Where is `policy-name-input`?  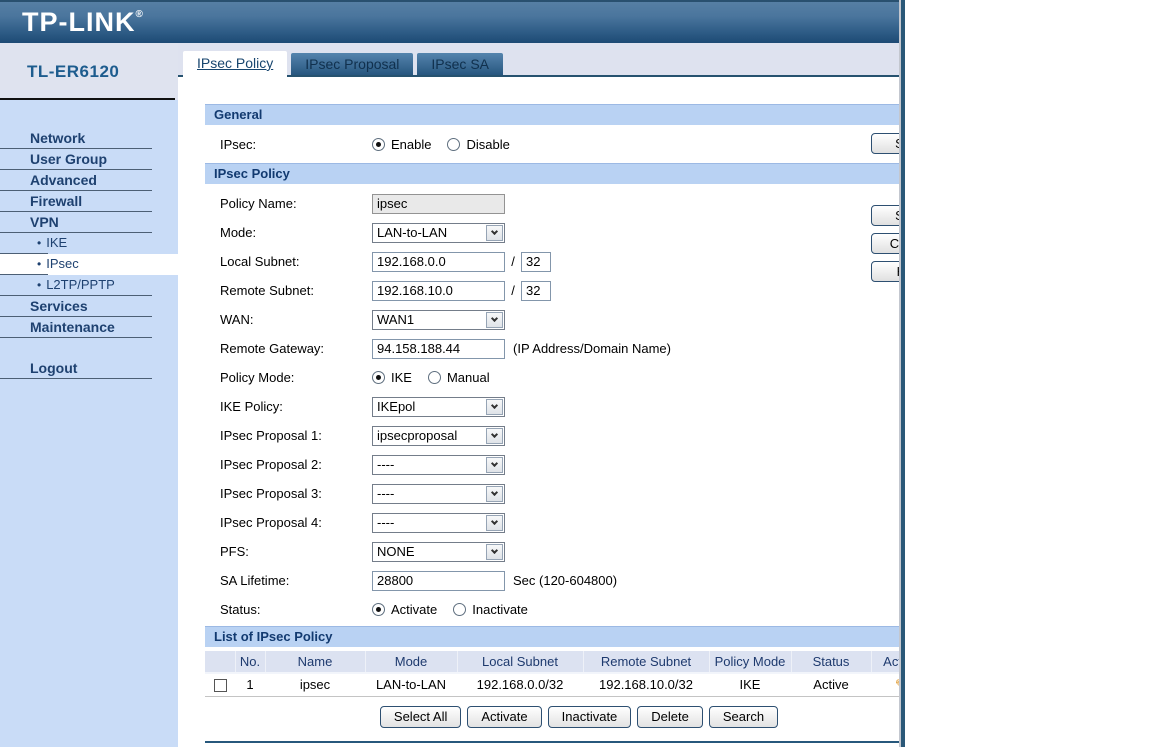
policy-name-input is located at coordinates (438, 203).